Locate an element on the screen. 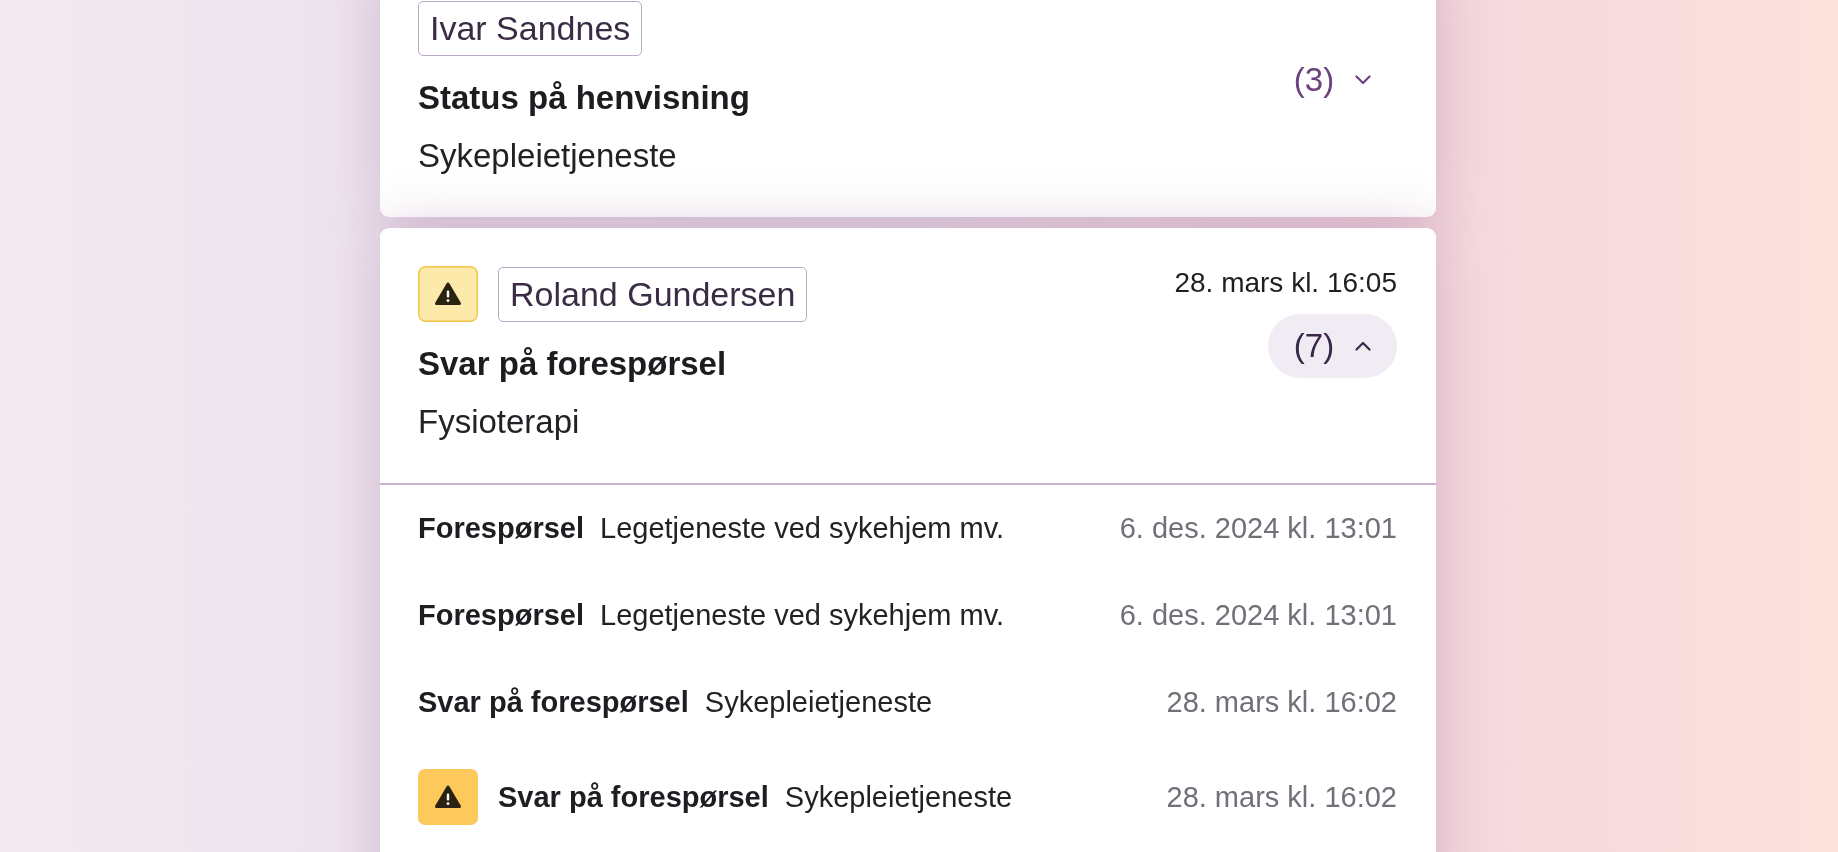 The image size is (1838, 852). patient-name-tag: Roland Gundersen is located at coordinates (653, 294).